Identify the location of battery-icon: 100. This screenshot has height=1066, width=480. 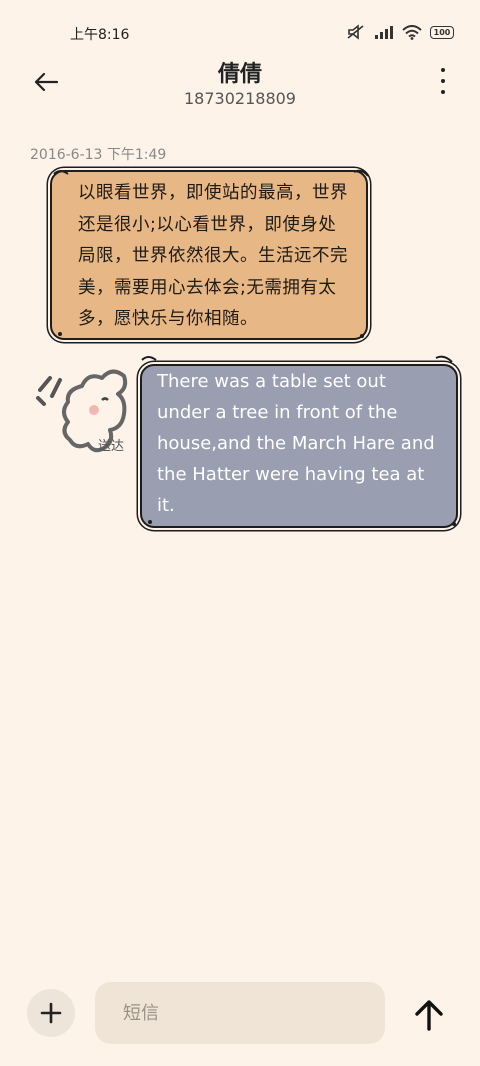
(442, 32).